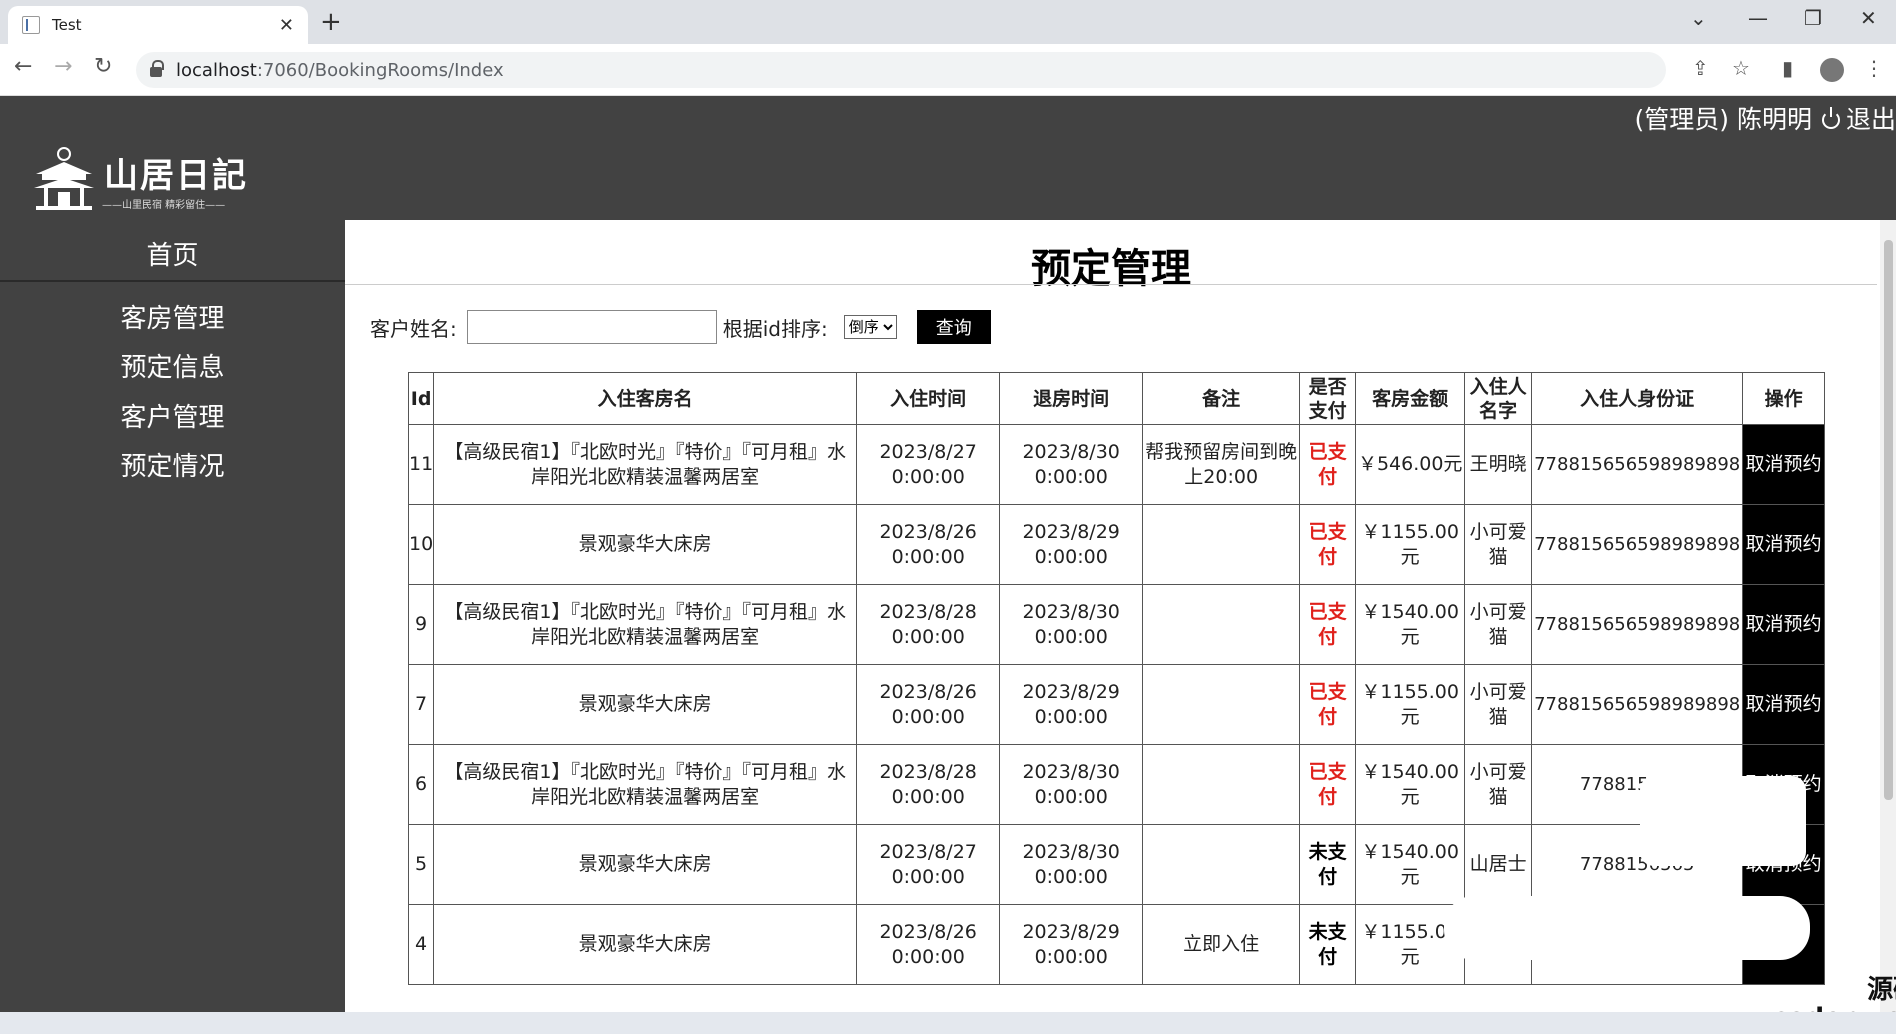 The height and width of the screenshot is (1034, 1896). I want to click on pavilion-logo-icon, so click(64, 178).